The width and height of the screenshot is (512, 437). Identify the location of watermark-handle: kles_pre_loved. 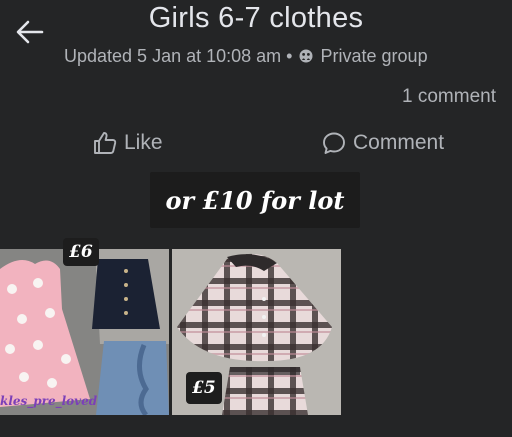
(49, 401).